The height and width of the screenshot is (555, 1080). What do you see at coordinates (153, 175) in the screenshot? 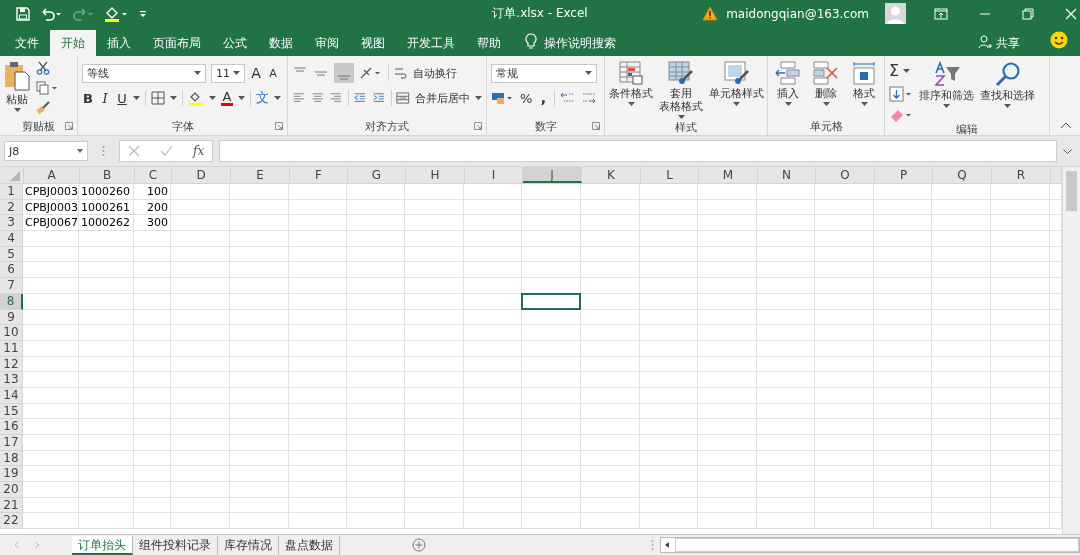
I see `column-header: C` at bounding box center [153, 175].